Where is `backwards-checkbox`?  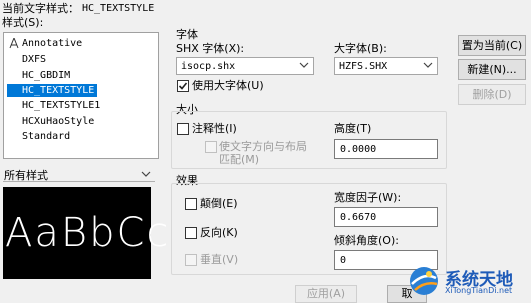
backwards-checkbox is located at coordinates (191, 233).